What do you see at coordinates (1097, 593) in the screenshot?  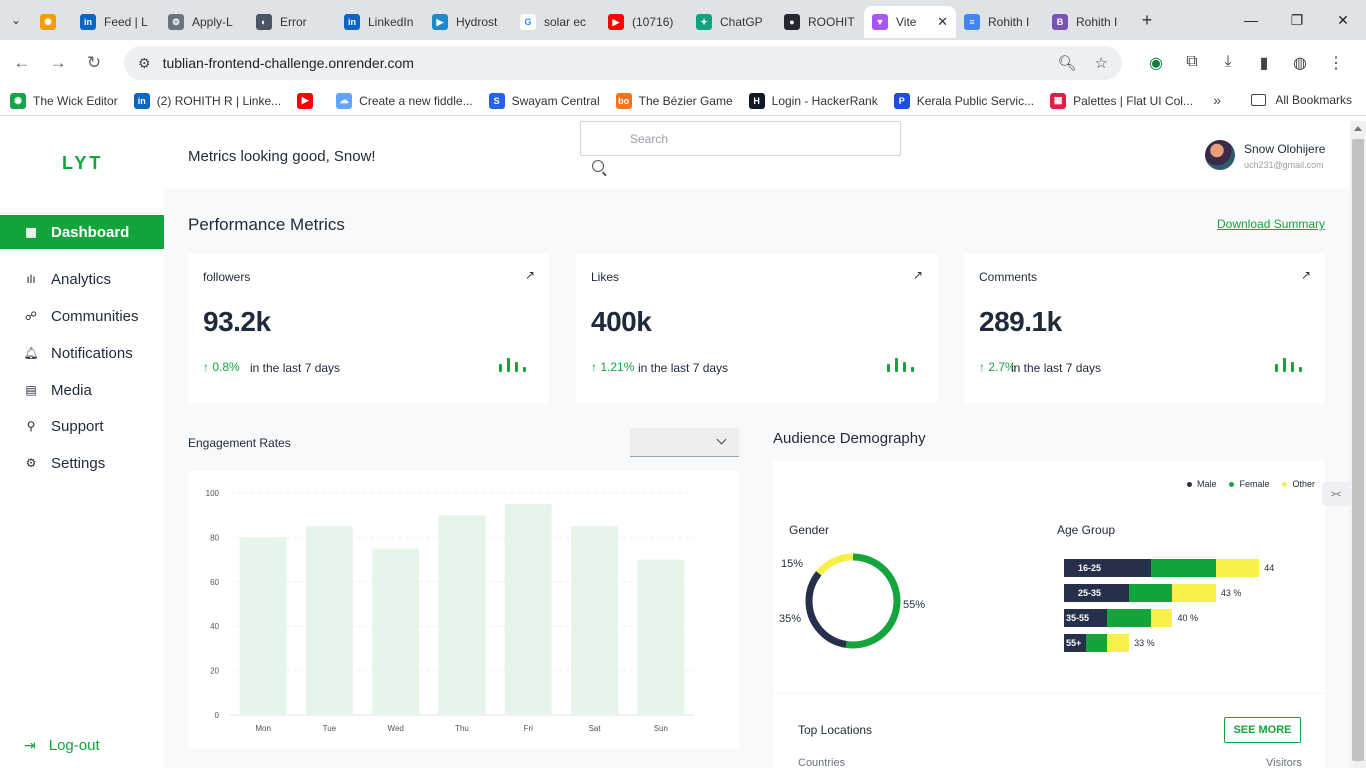 I see `age-bar-male: 25-35` at bounding box center [1097, 593].